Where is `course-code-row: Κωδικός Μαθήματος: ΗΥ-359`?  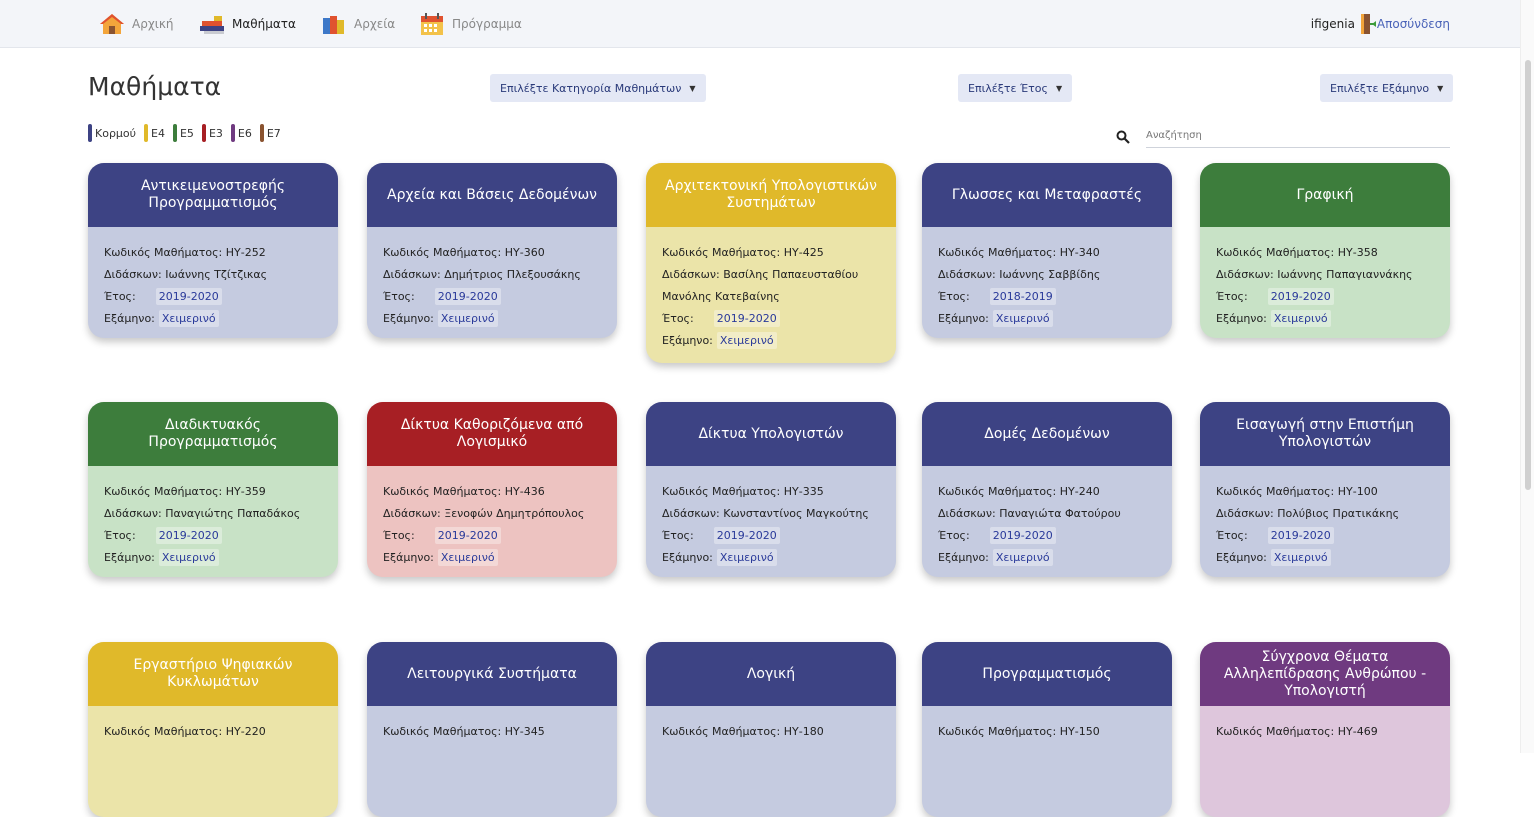
course-code-row: Κωδικός Μαθήματος: ΗΥ-359 is located at coordinates (213, 491).